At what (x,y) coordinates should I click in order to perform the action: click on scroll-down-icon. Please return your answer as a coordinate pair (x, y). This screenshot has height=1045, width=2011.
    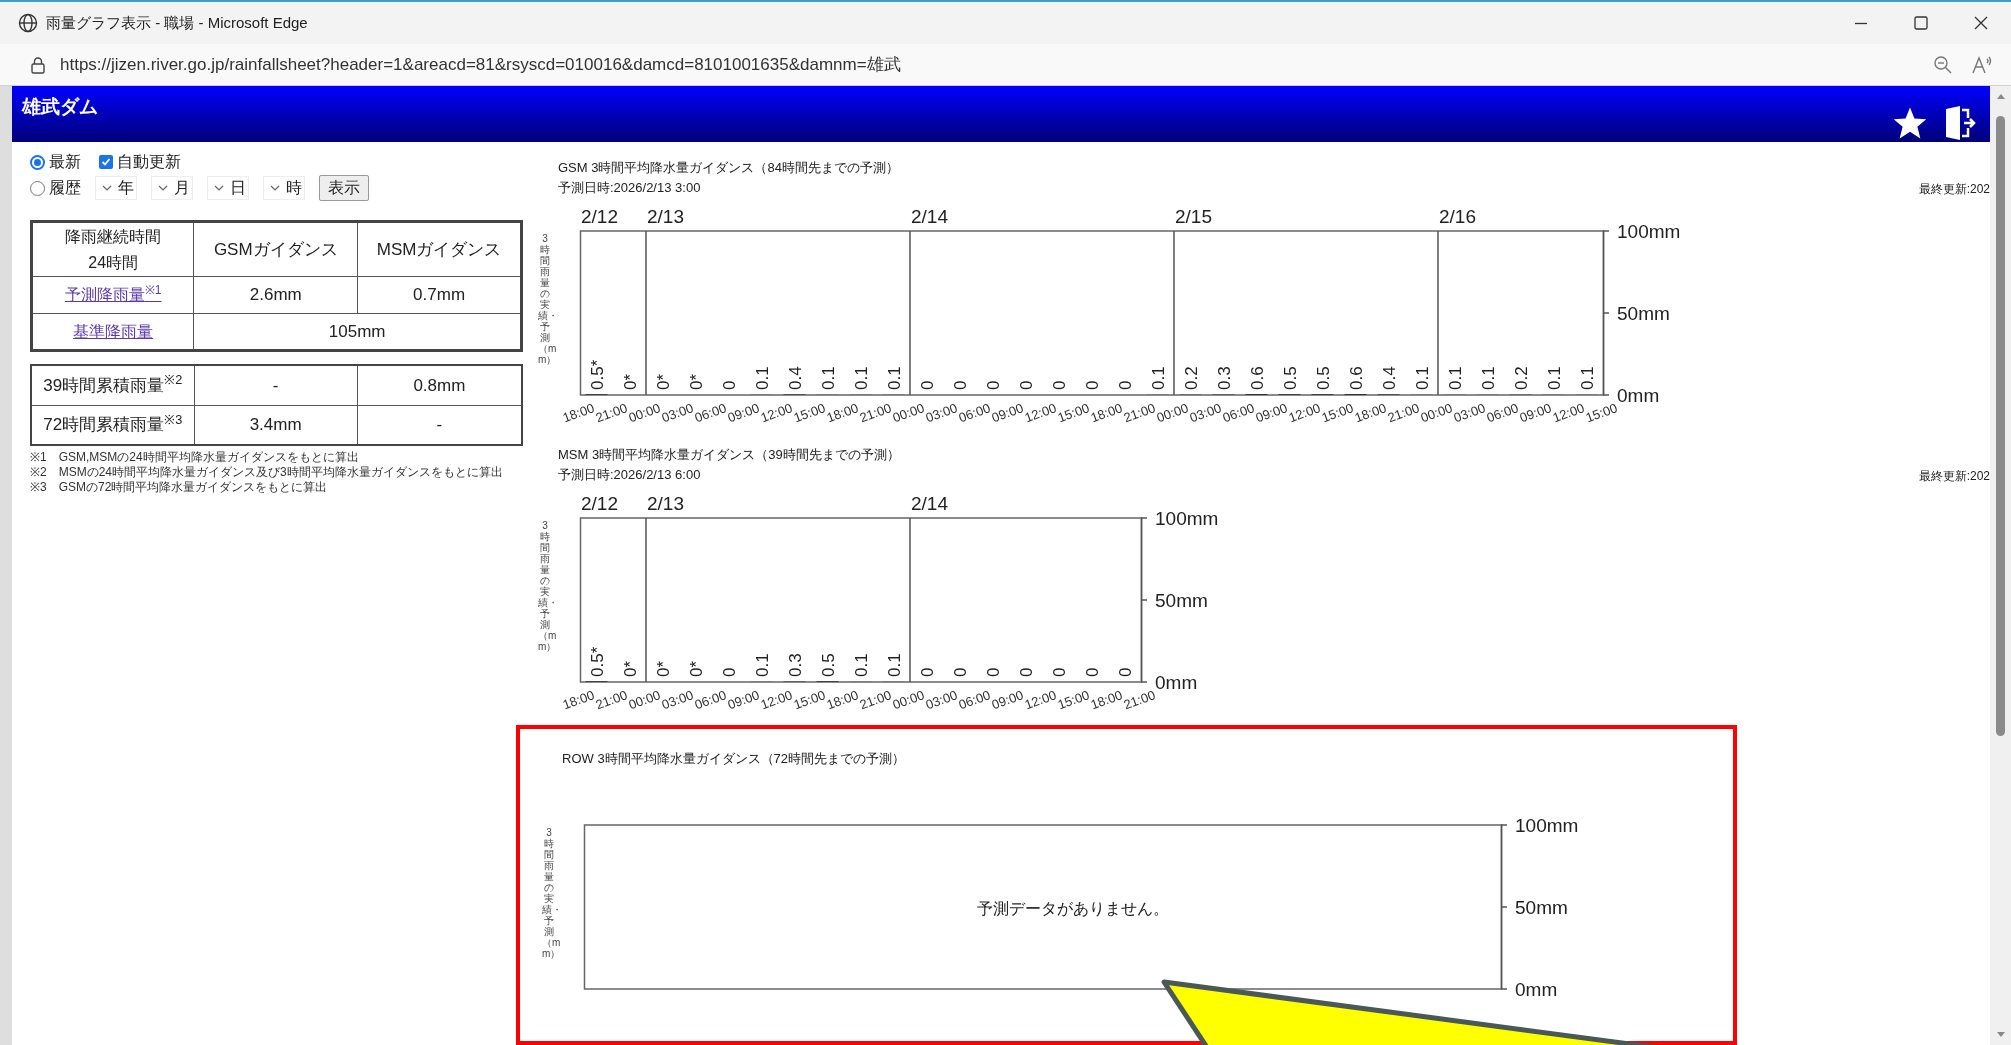
    Looking at the image, I should click on (2000, 1035).